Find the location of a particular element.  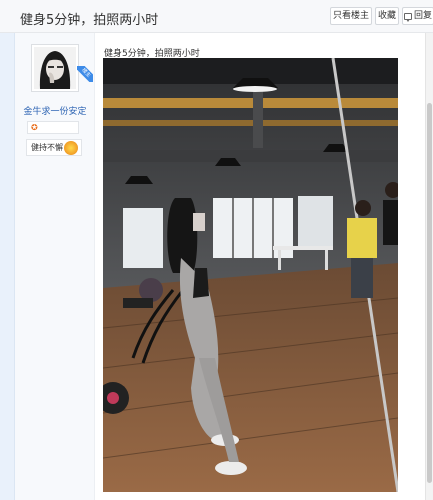

scrollbar-thumb is located at coordinates (429, 293).